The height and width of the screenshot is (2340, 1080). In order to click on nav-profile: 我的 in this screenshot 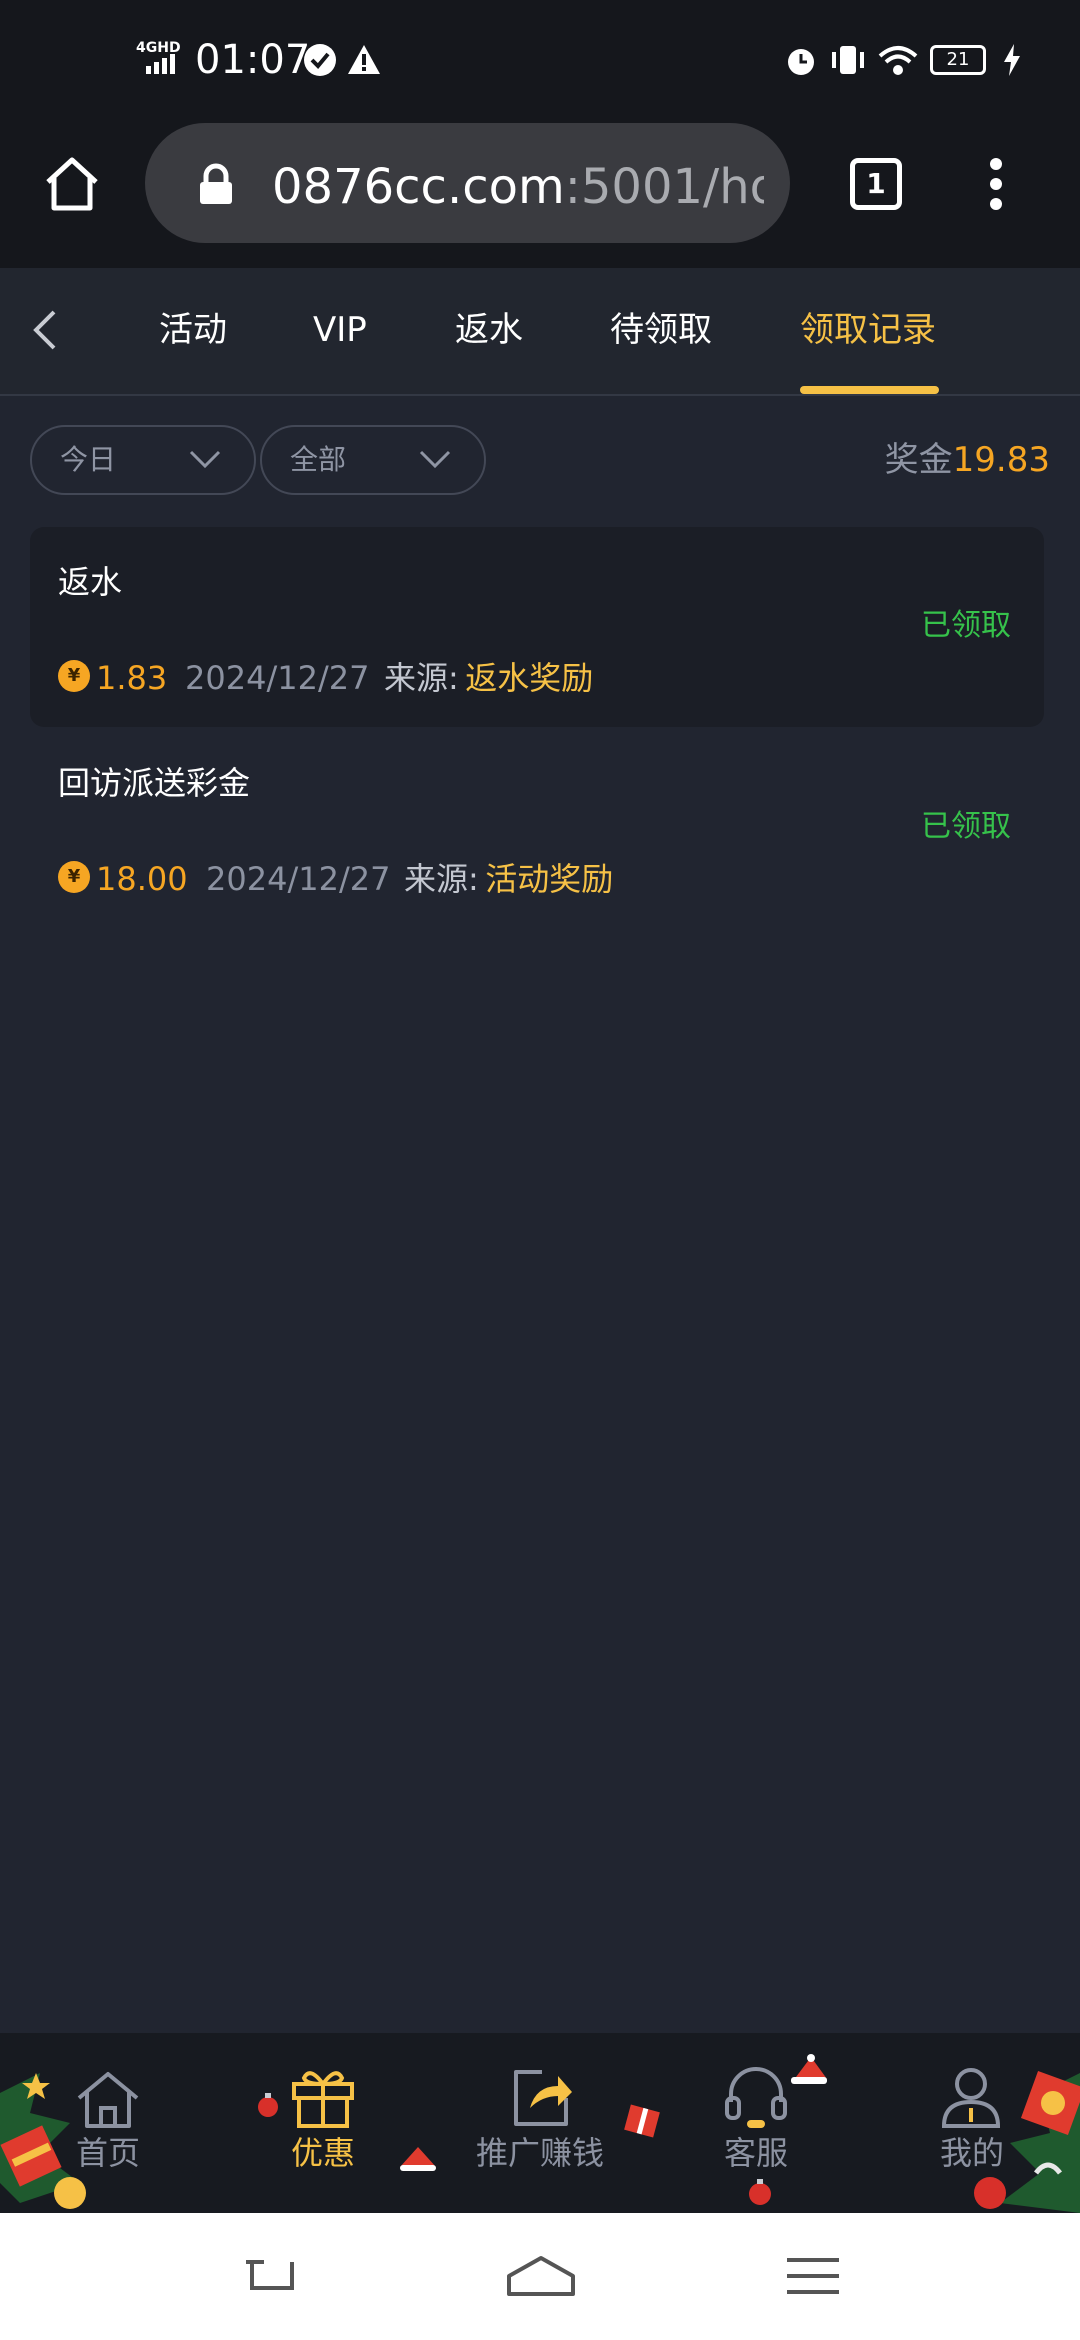, I will do `click(972, 2153)`.